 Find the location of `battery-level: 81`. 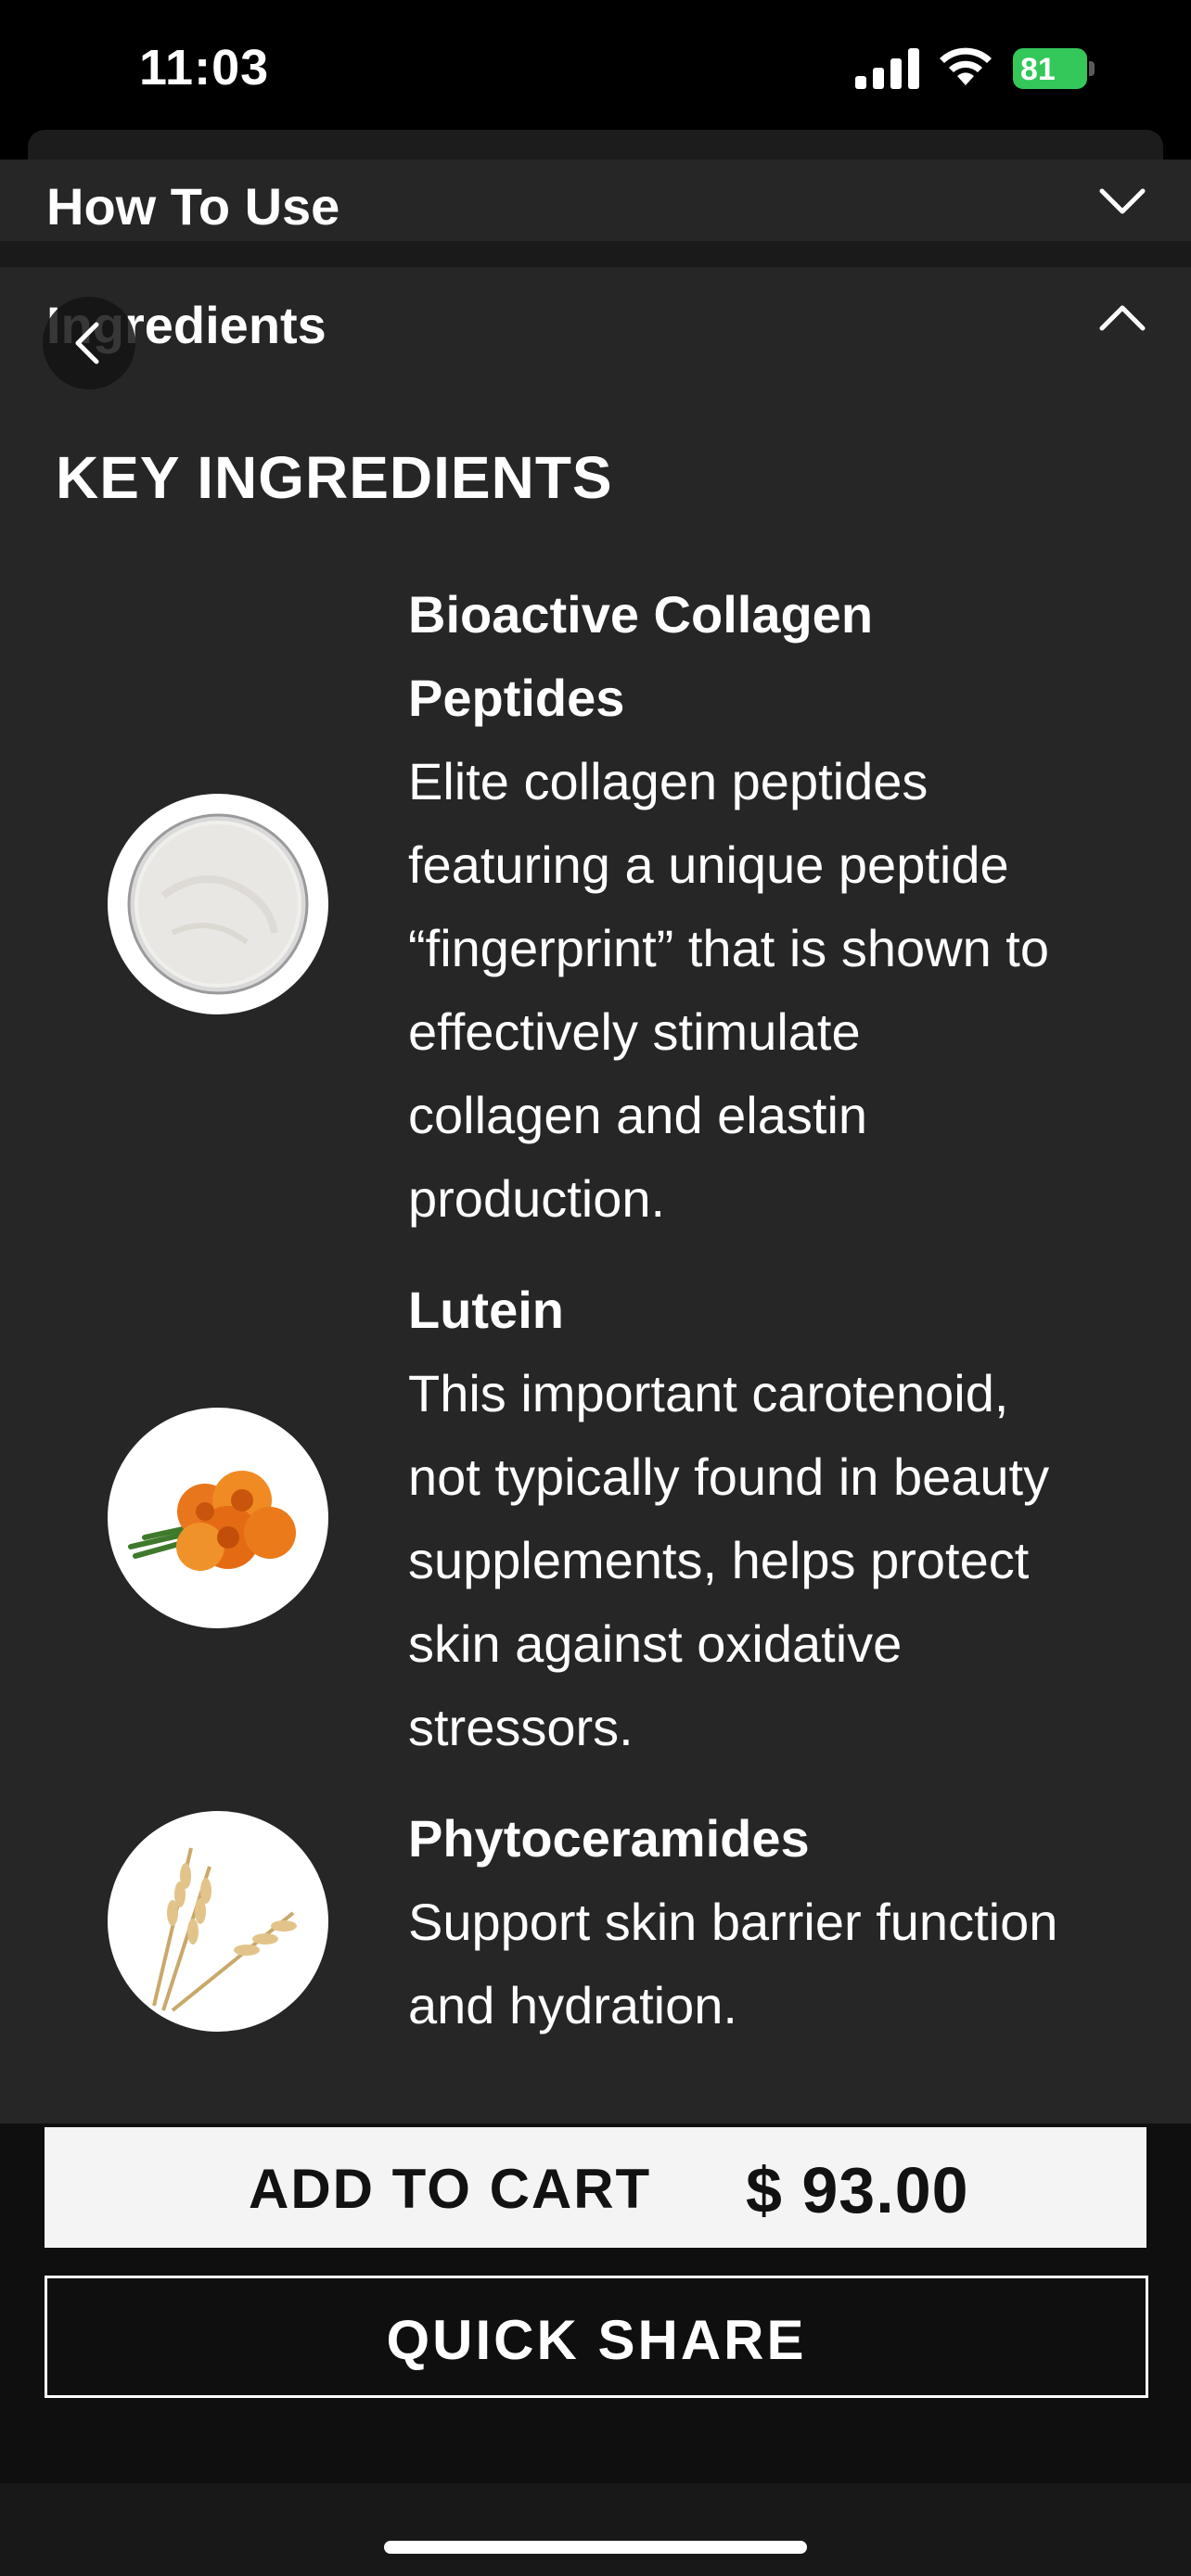

battery-level: 81 is located at coordinates (1038, 69).